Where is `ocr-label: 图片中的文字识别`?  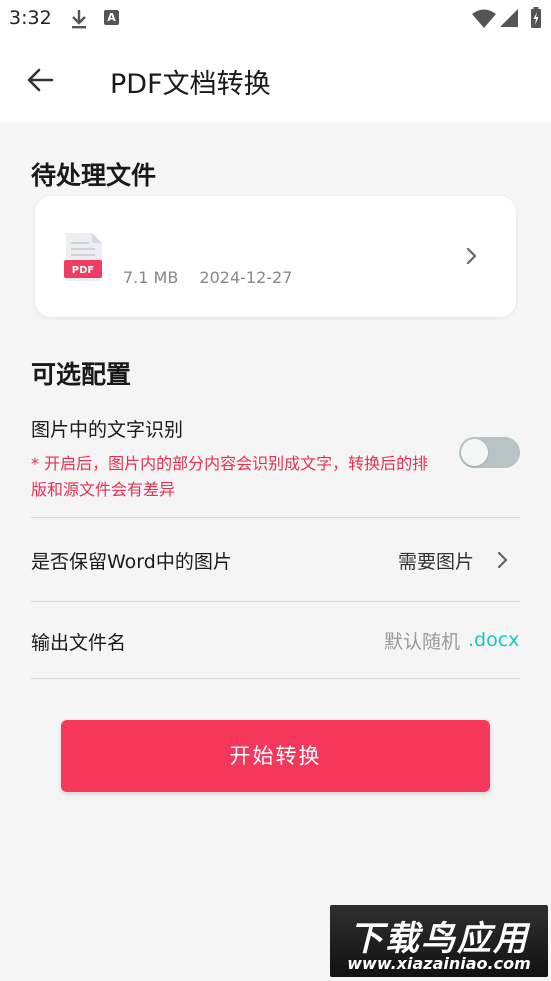
ocr-label: 图片中的文字识别 is located at coordinates (107, 430).